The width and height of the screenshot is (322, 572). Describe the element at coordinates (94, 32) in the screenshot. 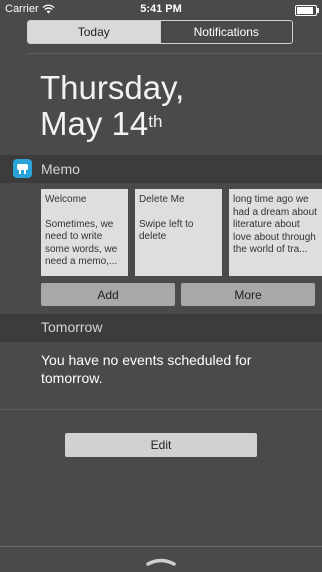

I see `tab-today: Today` at that location.